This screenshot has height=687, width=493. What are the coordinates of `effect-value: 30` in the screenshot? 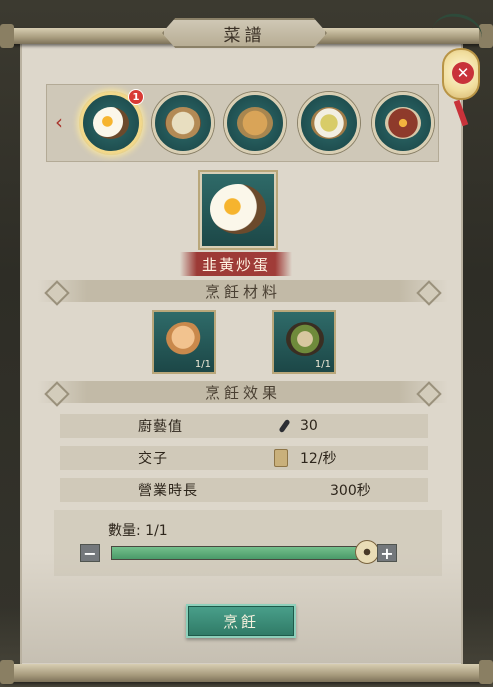 It's located at (309, 426).